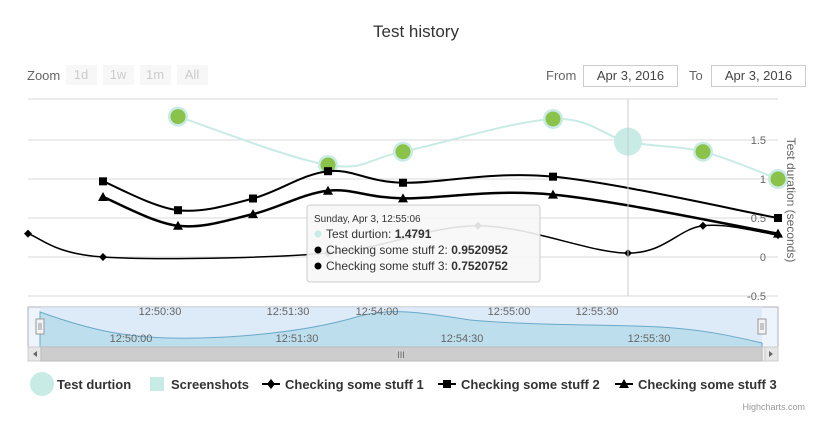  I want to click on y-axis-title: Test duration (seconds), so click(791, 200).